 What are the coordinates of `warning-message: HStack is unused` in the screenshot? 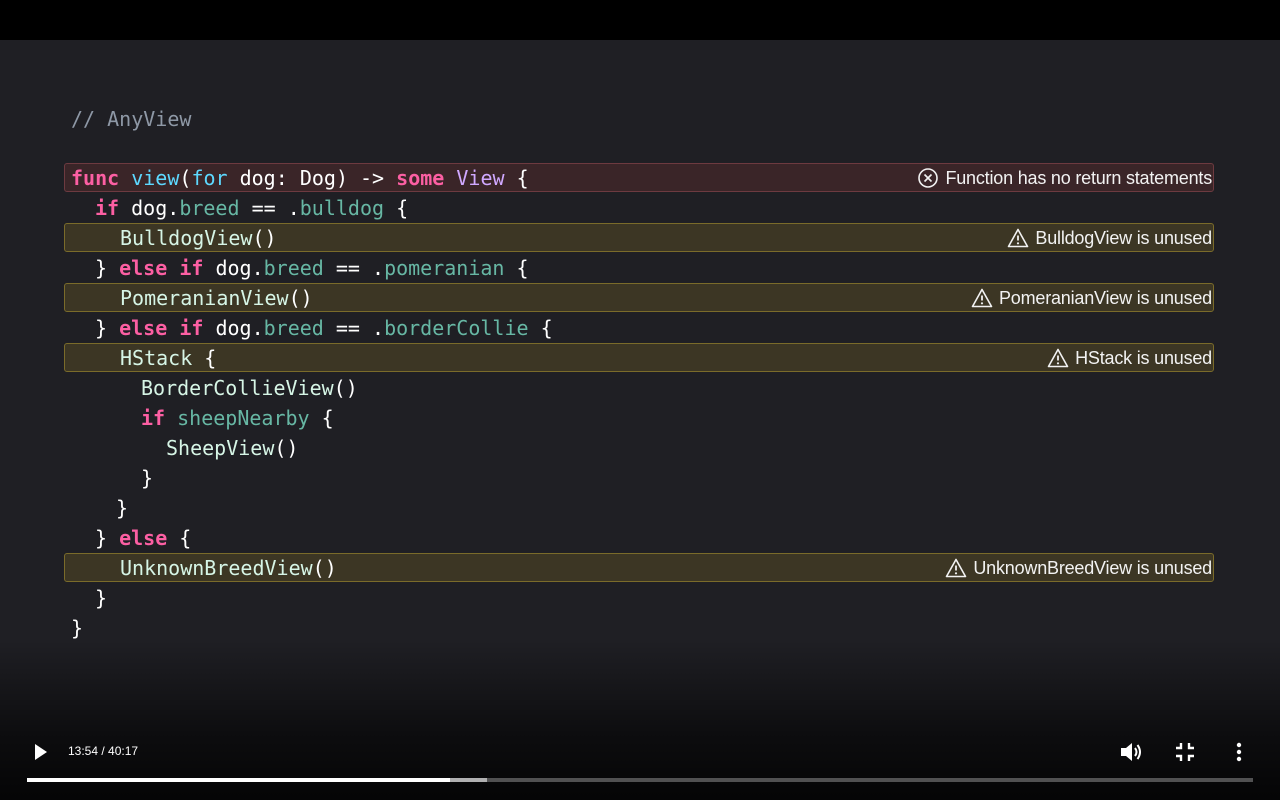 It's located at (1129, 358).